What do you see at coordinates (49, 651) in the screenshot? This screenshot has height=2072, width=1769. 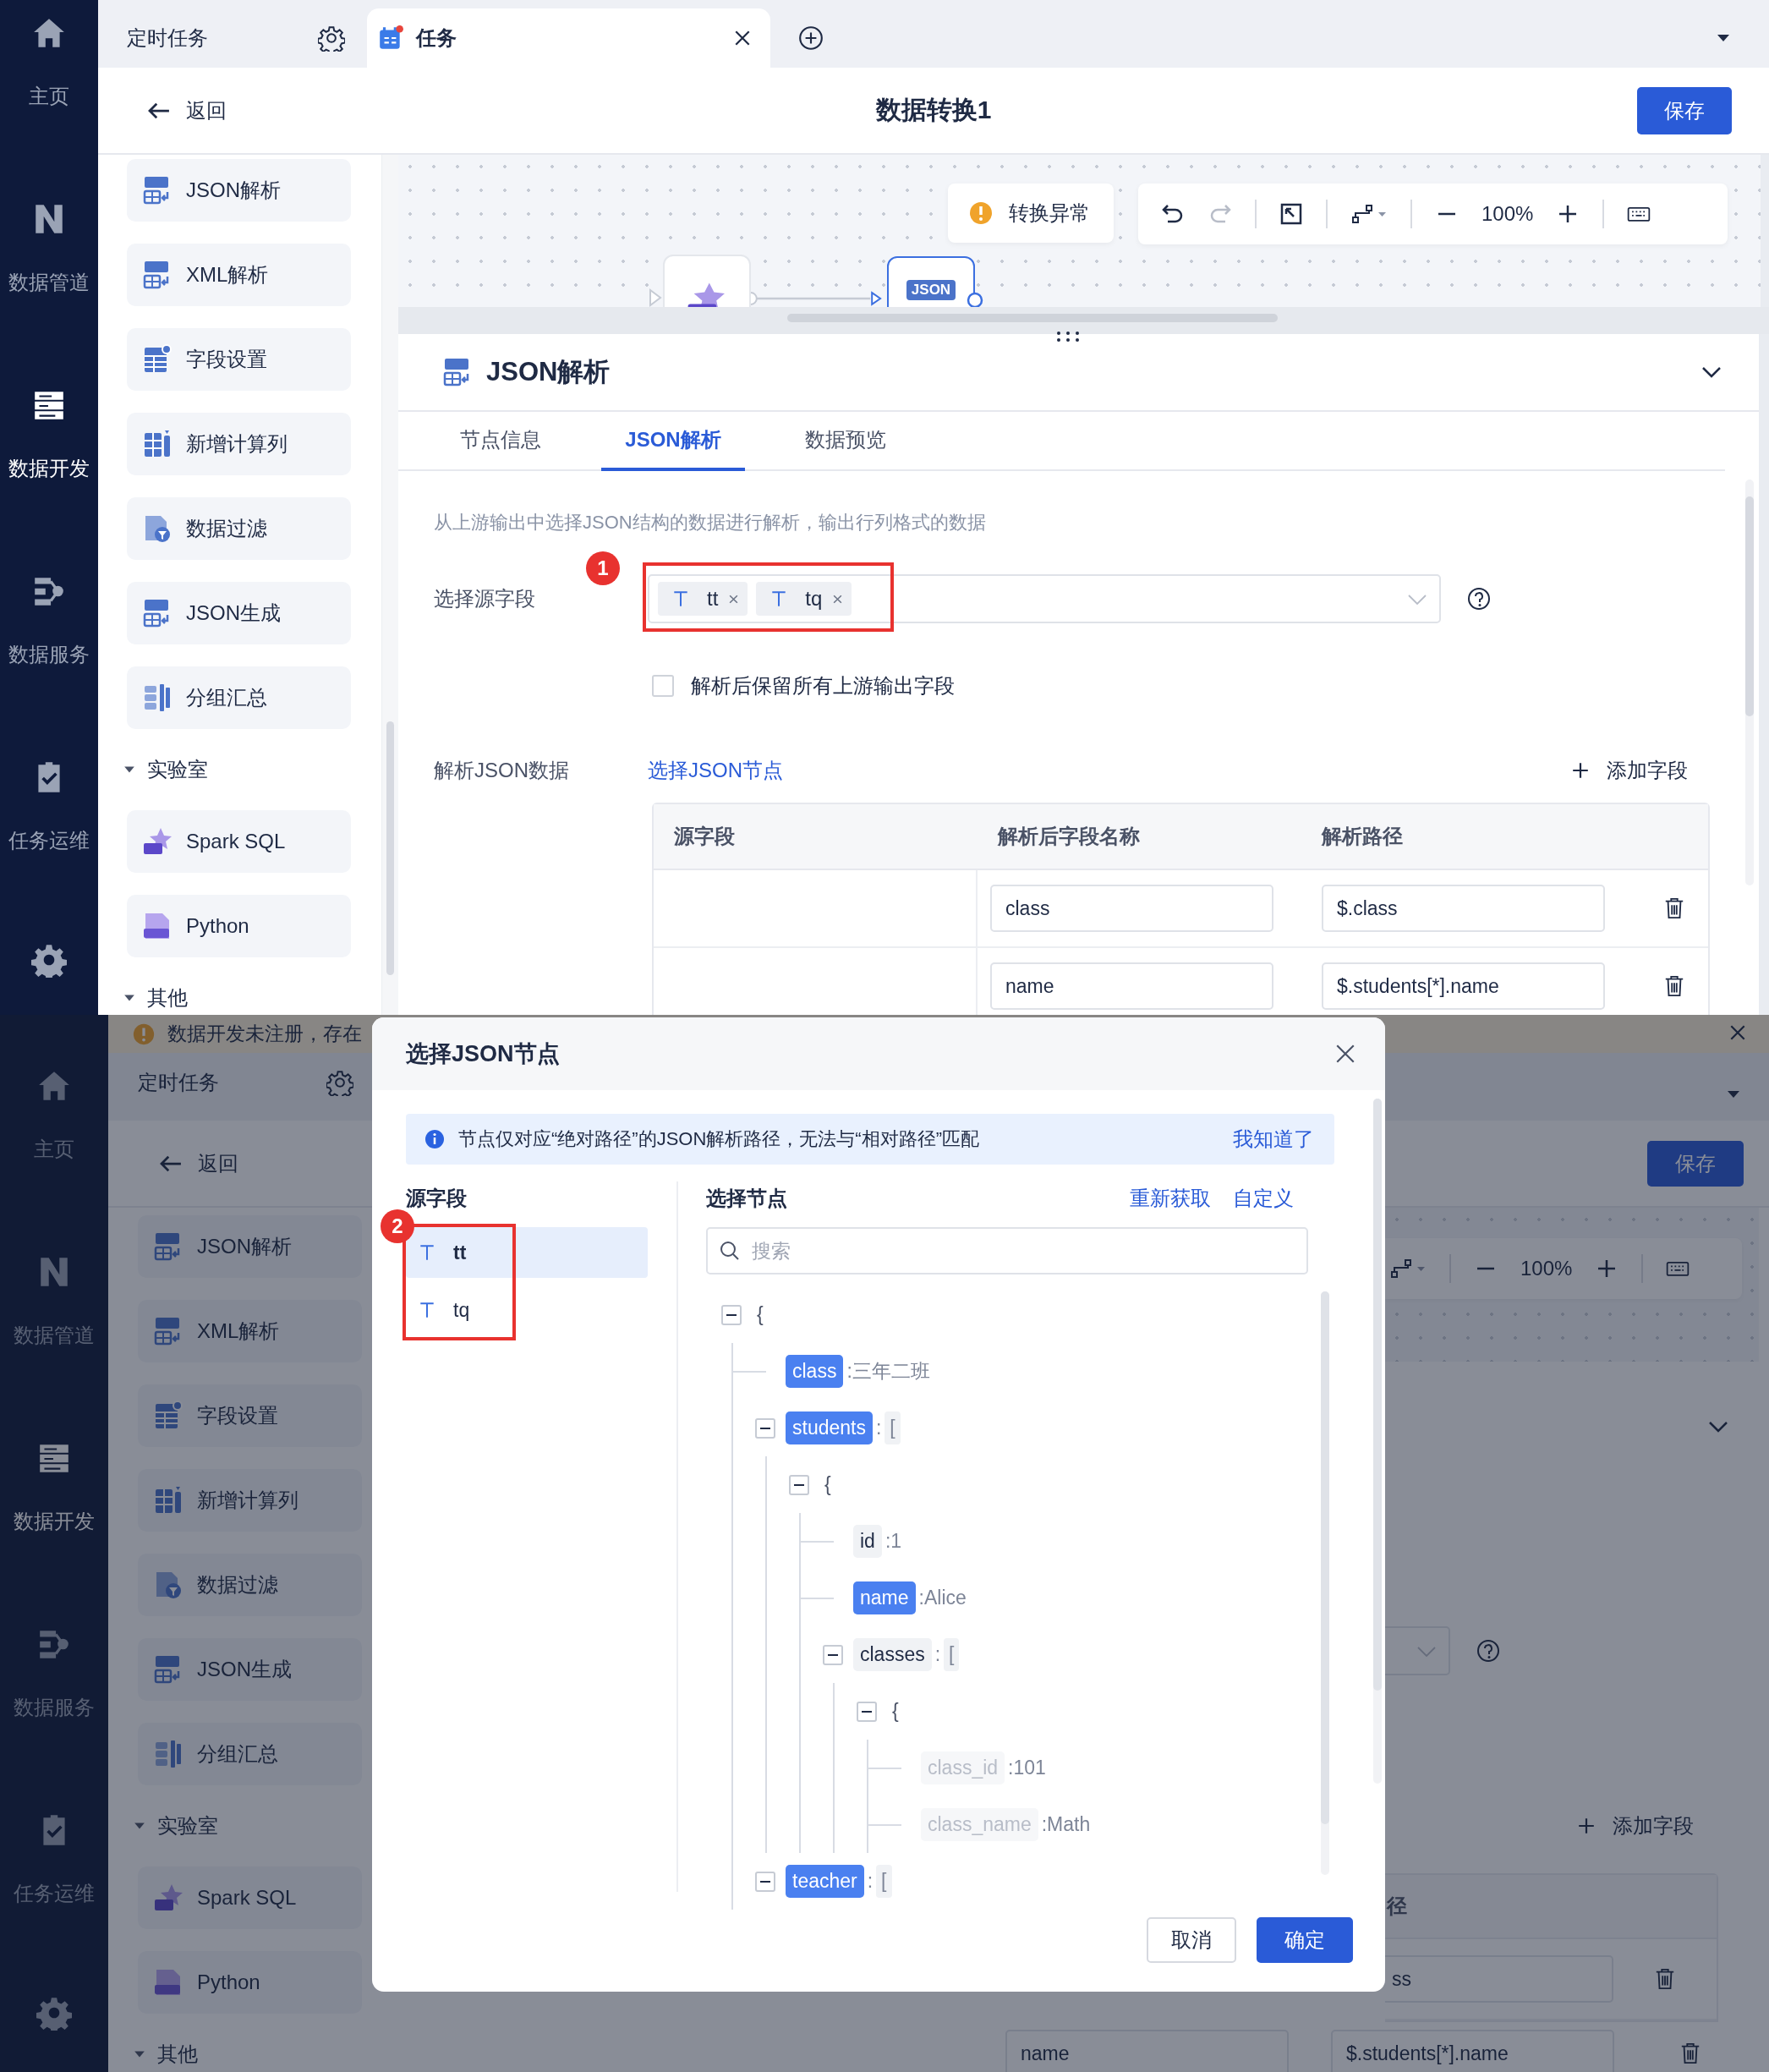 I see `nav-item: 数据服务` at bounding box center [49, 651].